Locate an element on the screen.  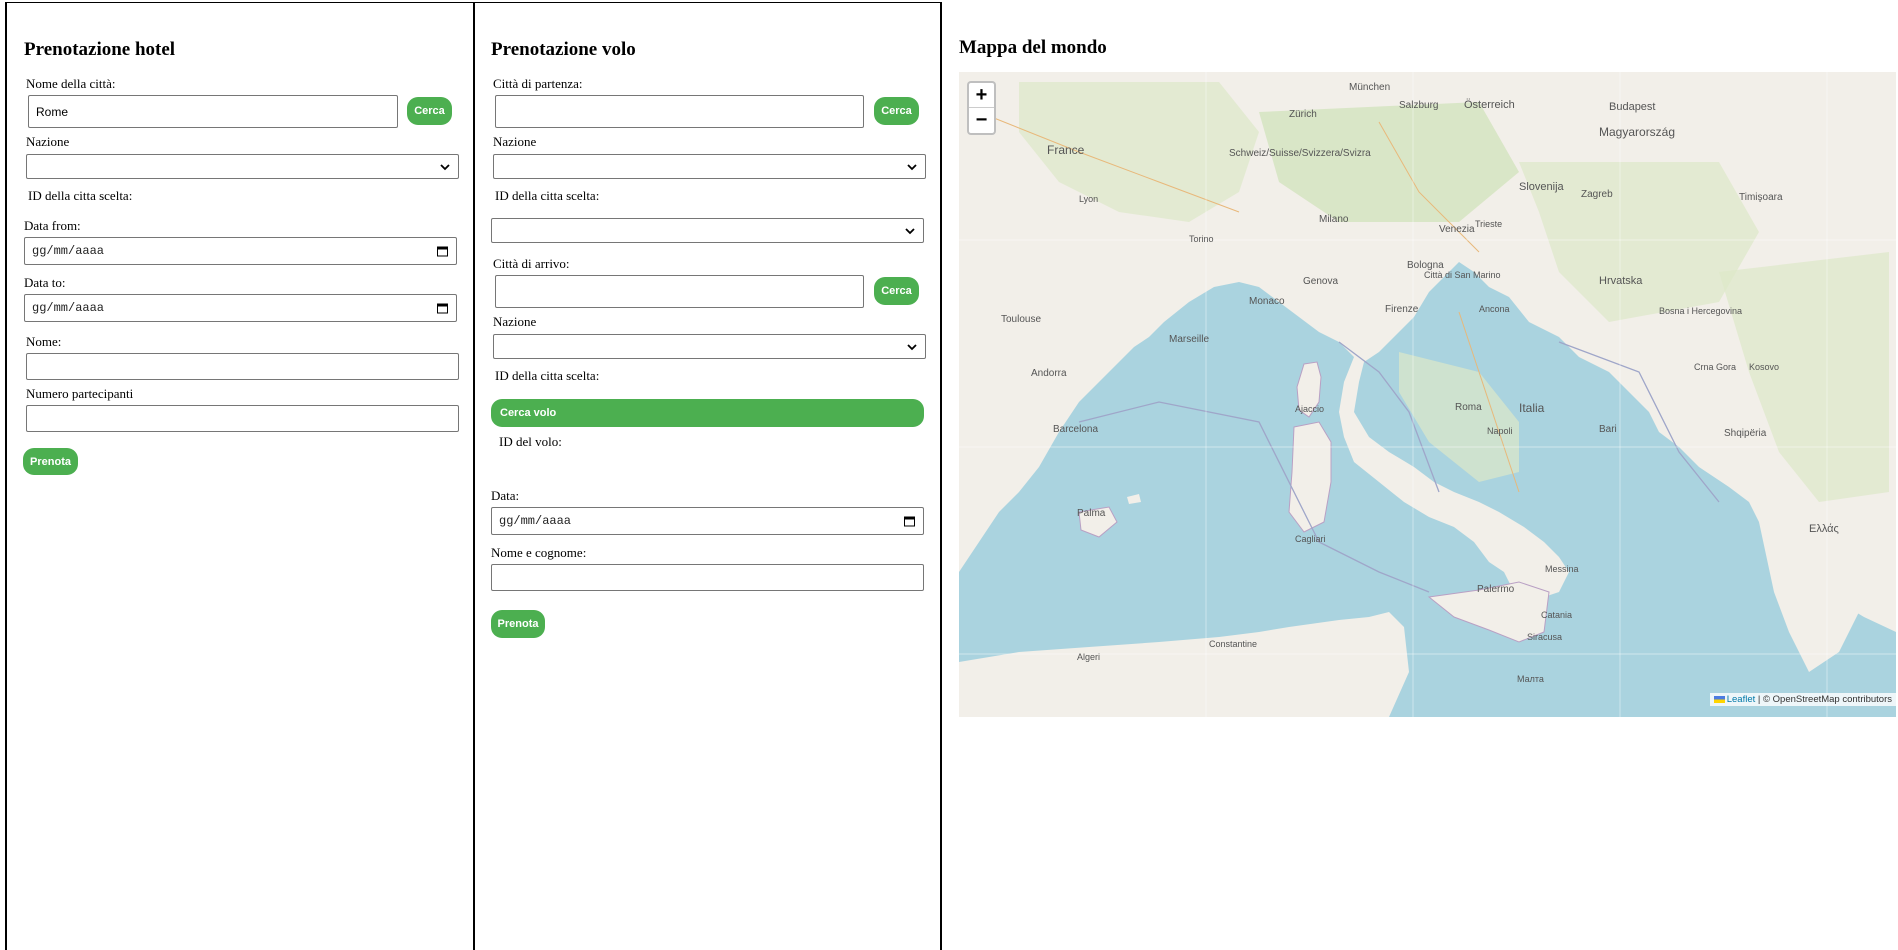
hotel-name-input is located at coordinates (242, 366).